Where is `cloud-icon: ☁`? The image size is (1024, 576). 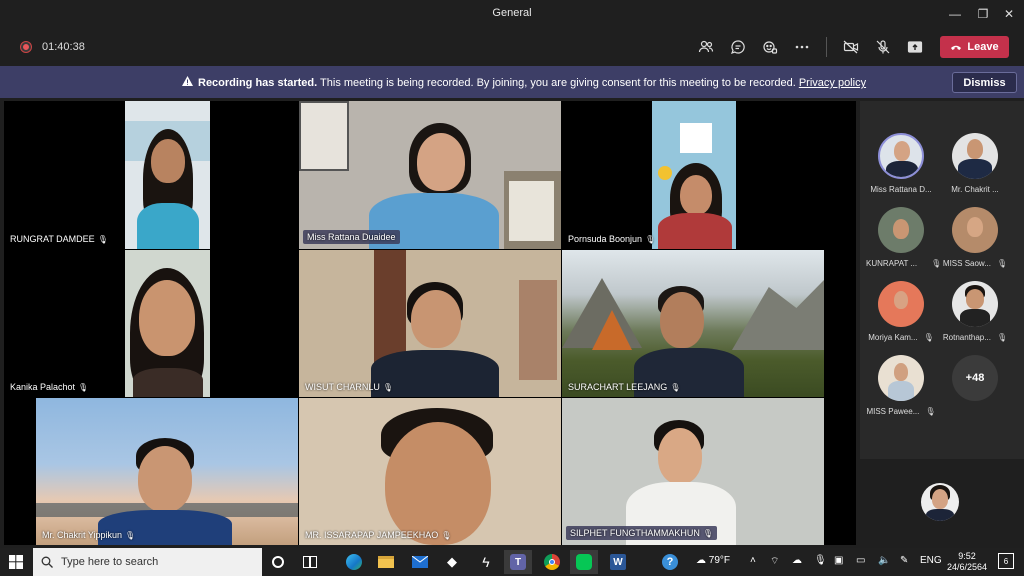
cloud-icon: ☁ is located at coordinates (701, 560).